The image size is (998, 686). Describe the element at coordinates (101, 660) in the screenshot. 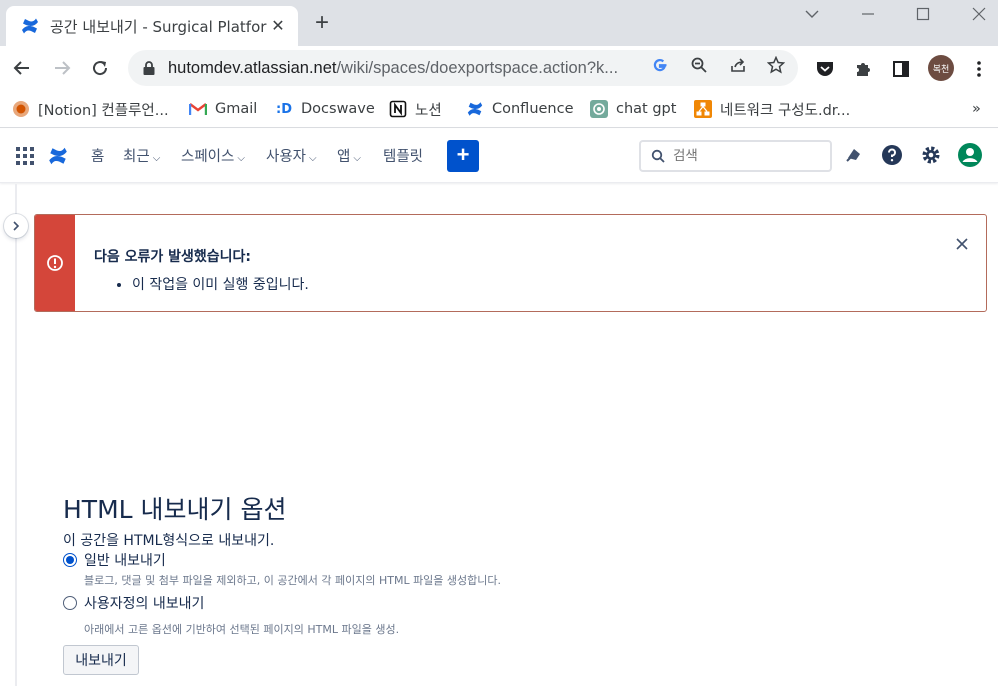

I see `export-button: 내보내기` at that location.